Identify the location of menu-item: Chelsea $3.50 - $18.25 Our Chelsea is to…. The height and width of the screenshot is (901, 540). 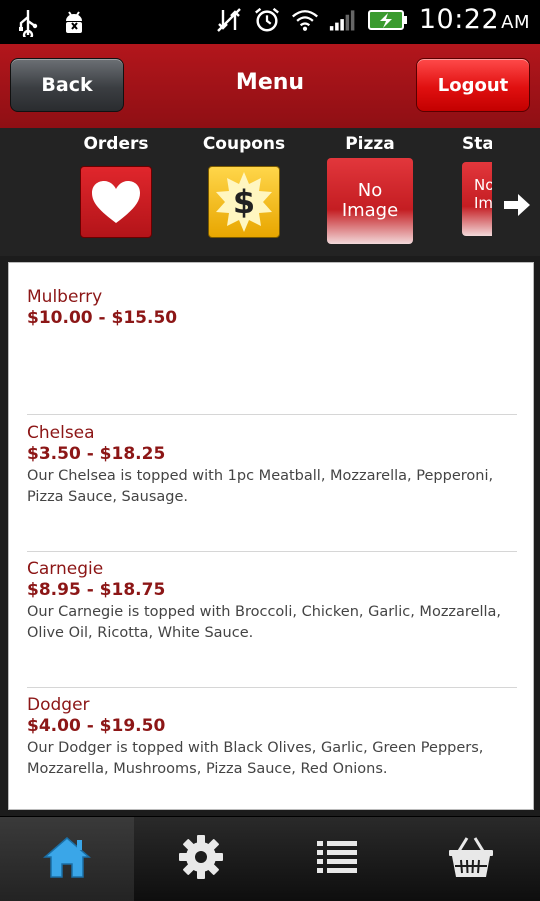
(272, 465).